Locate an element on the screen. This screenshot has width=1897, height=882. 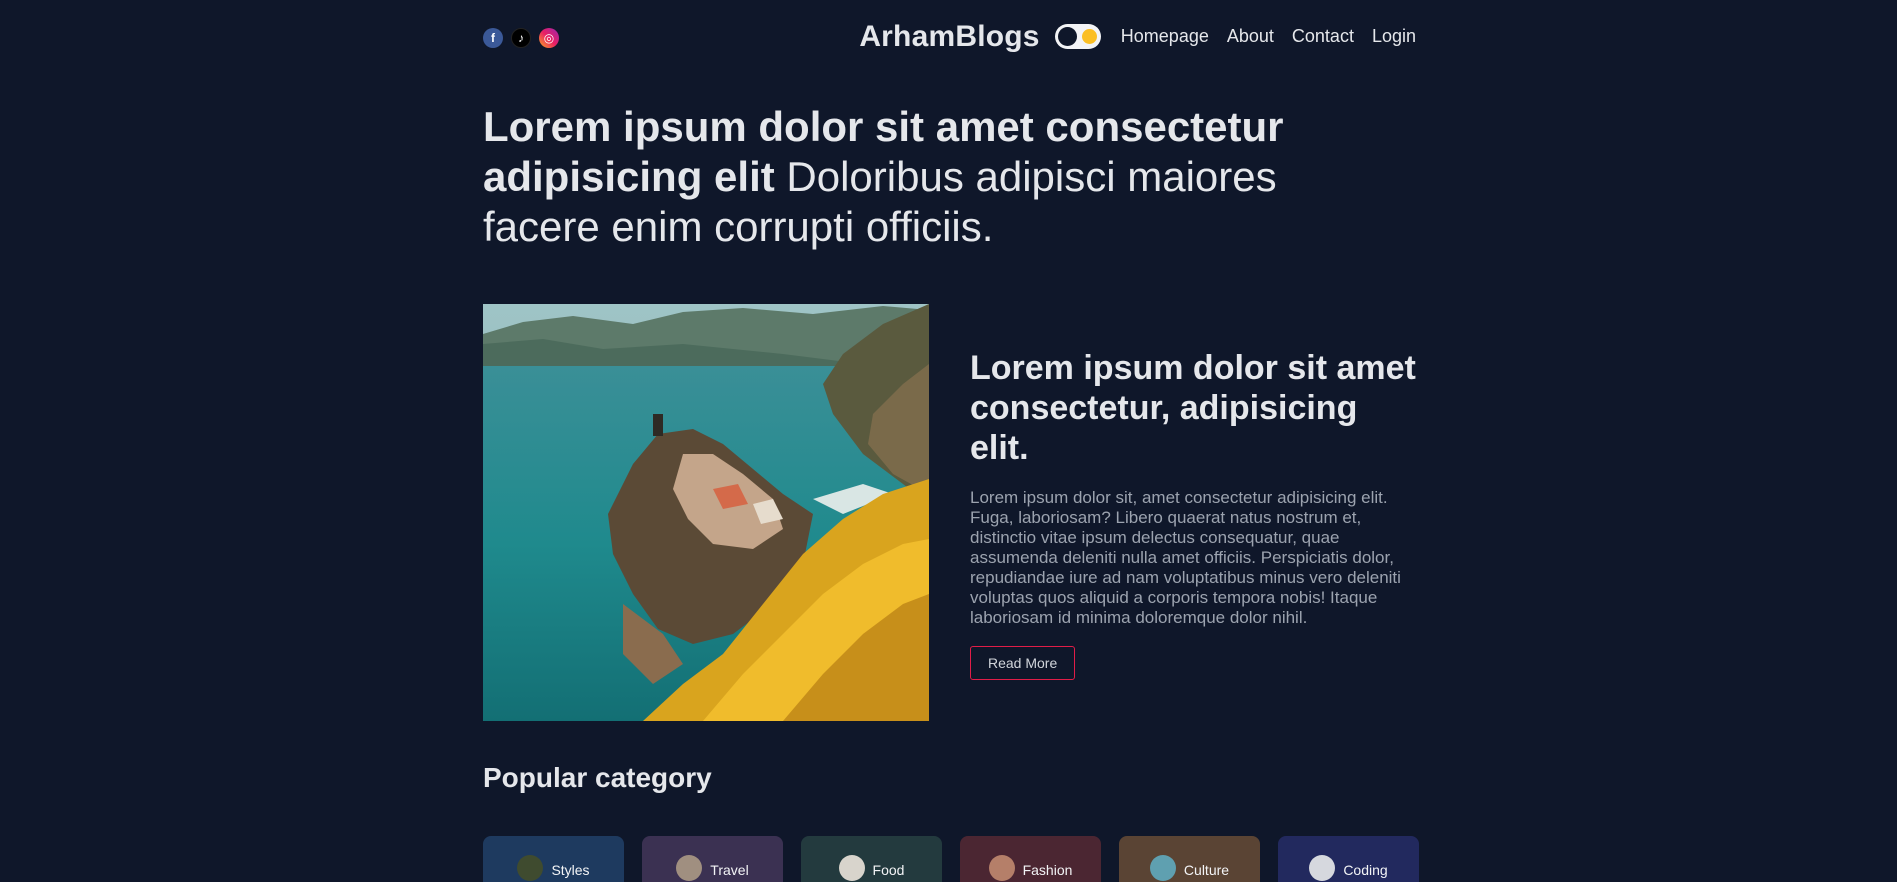
nav-link-homepage: Homepage is located at coordinates (1165, 36).